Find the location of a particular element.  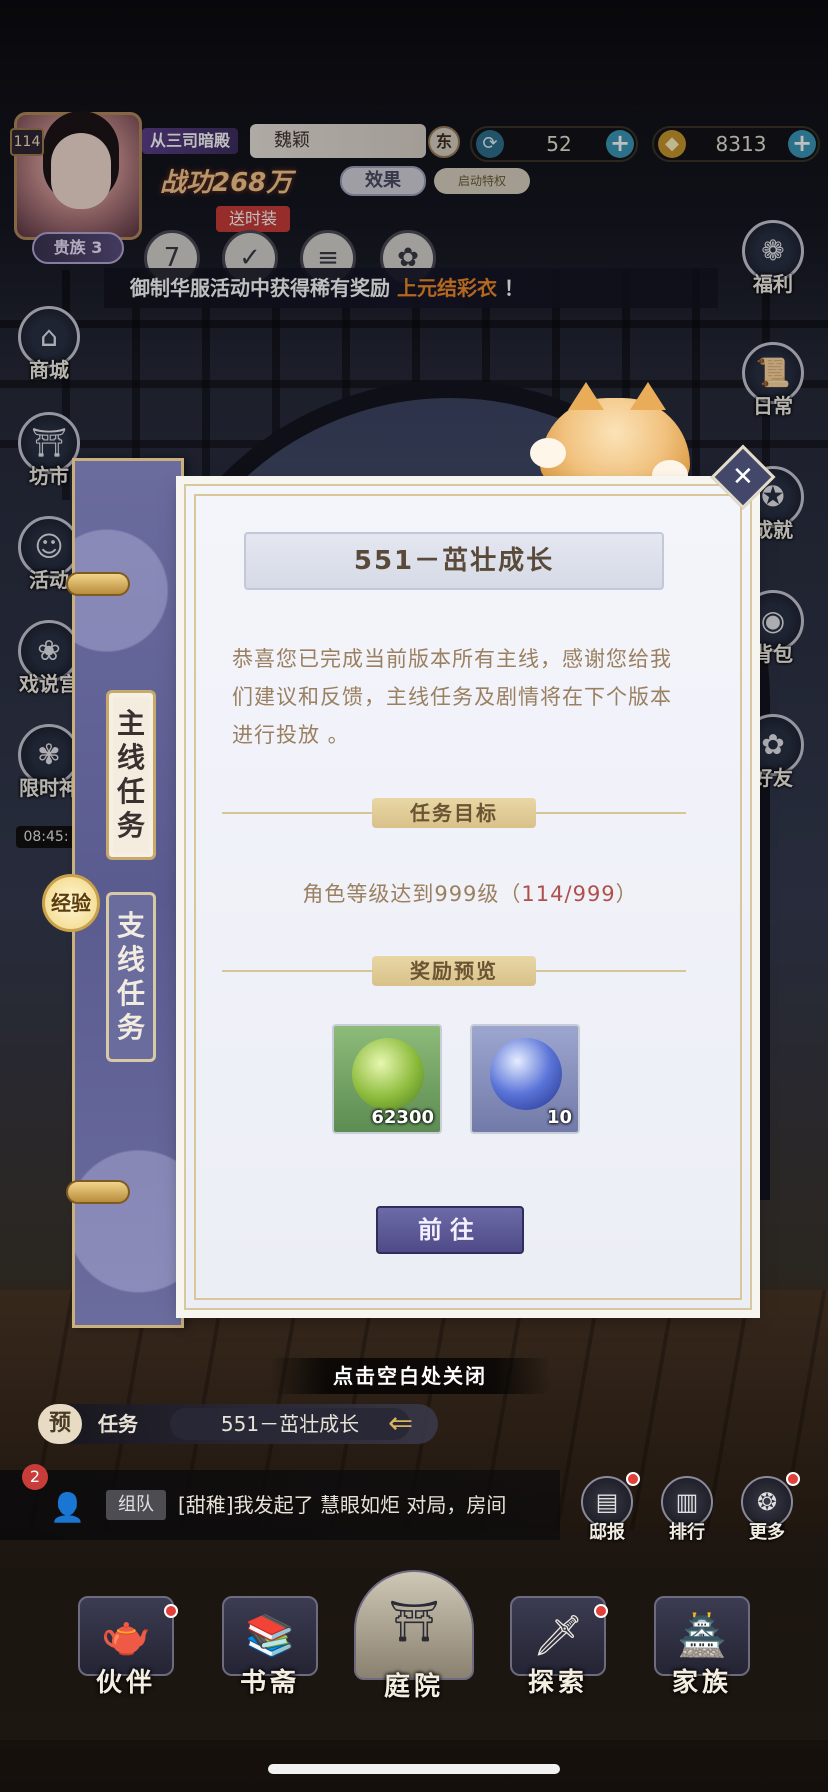

task-name: 551－茁壮成长 is located at coordinates (290, 1424).